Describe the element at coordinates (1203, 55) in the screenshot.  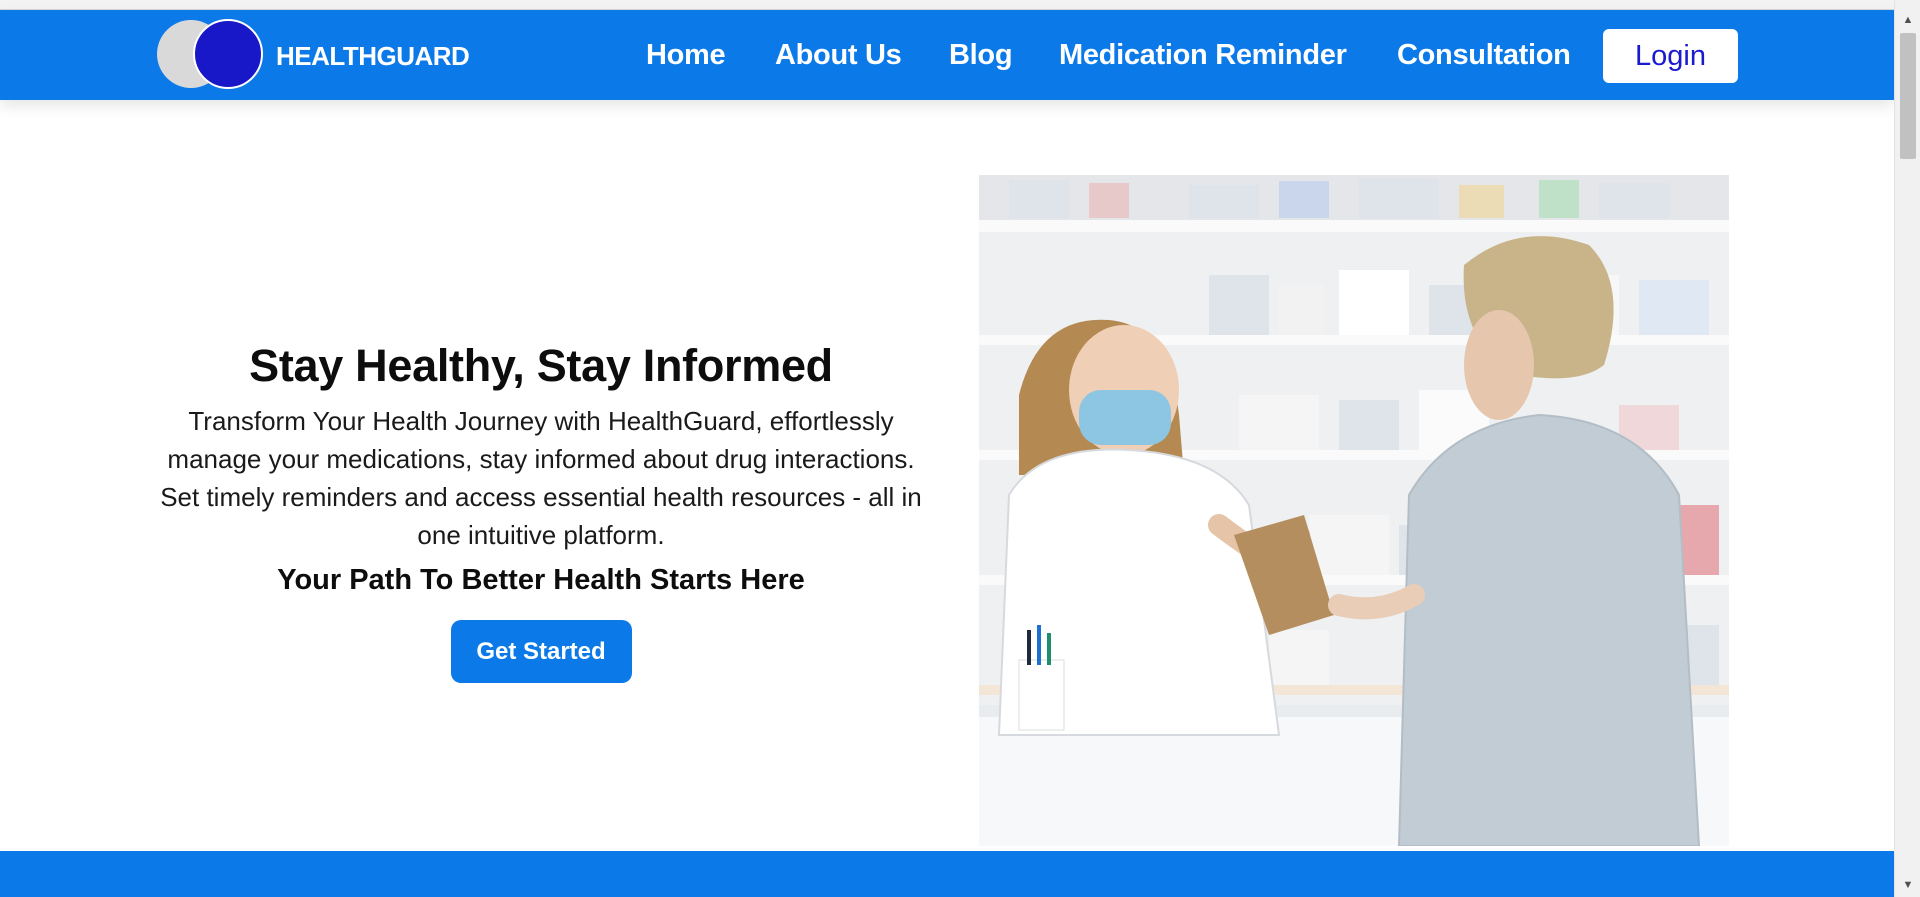
I see `nav-link-medication-reminder: Medication Reminder` at that location.